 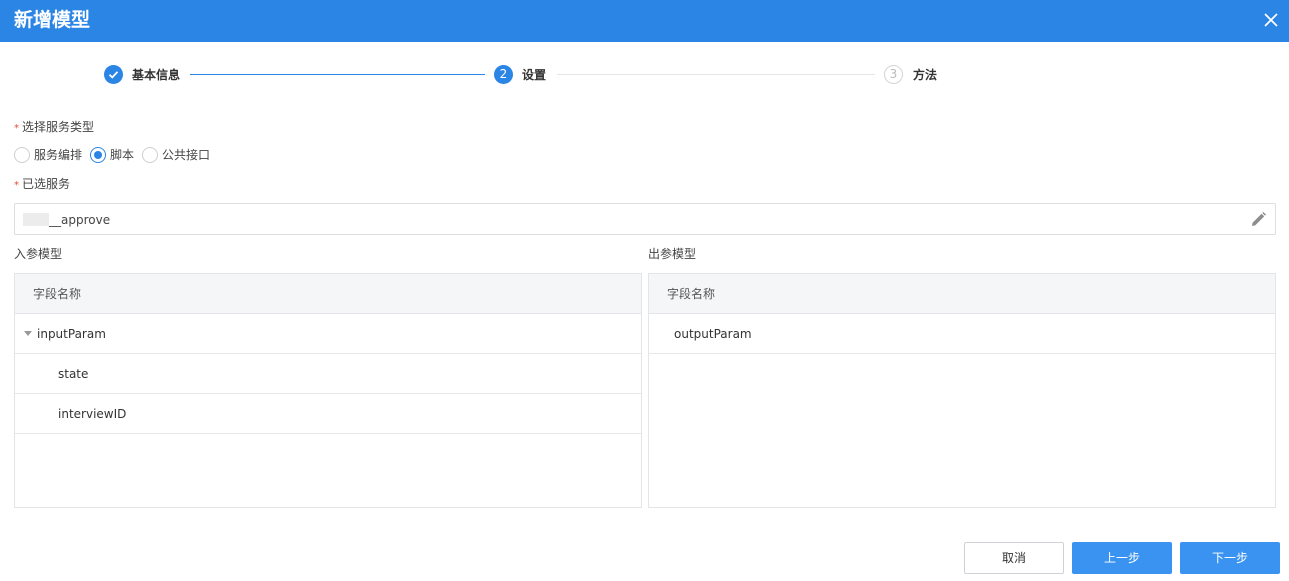 I want to click on table-row: inputParam, so click(x=328, y=334).